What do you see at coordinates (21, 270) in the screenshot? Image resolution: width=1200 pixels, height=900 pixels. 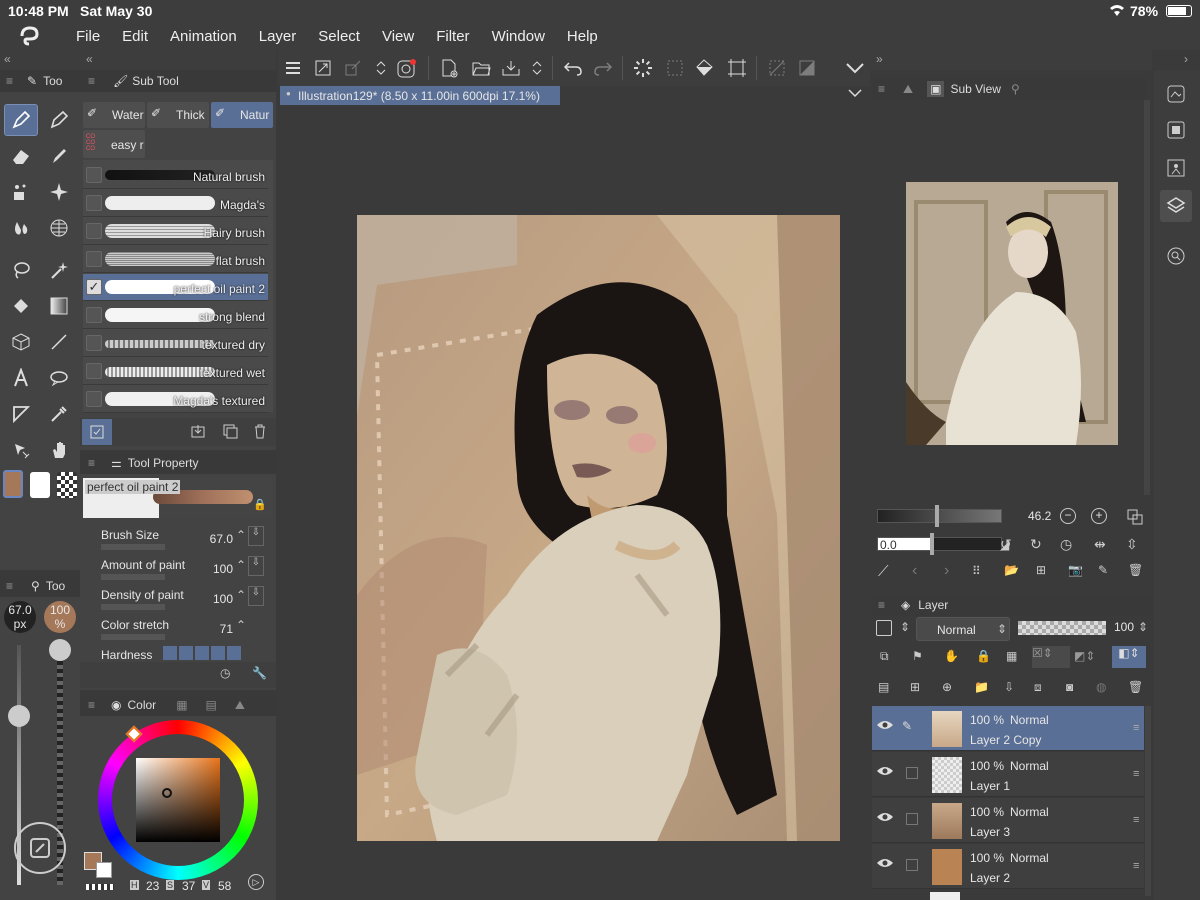 I see `lasso-tool-button` at bounding box center [21, 270].